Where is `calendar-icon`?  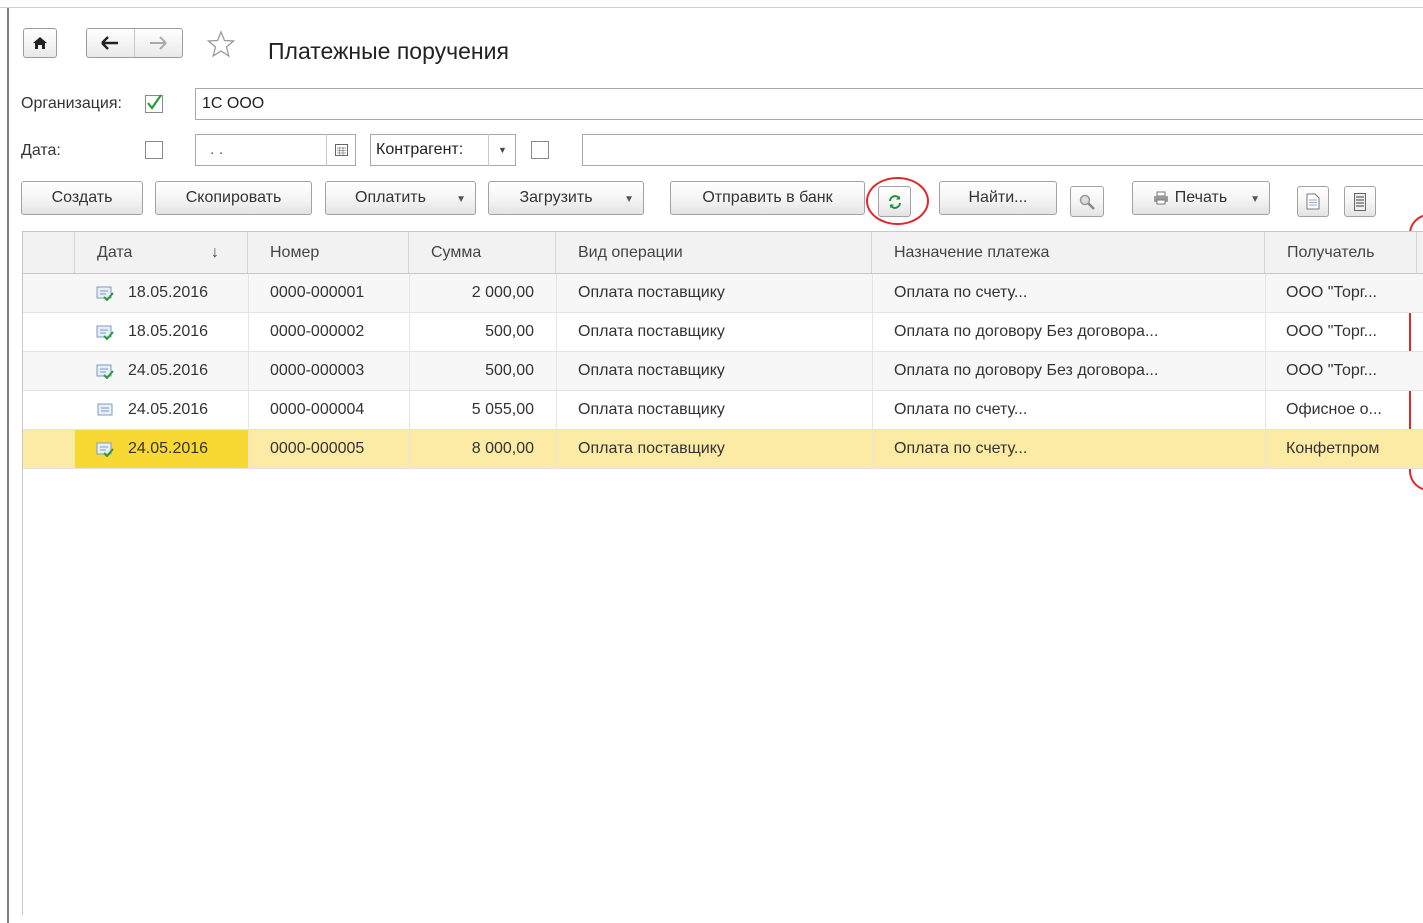 calendar-icon is located at coordinates (341, 150).